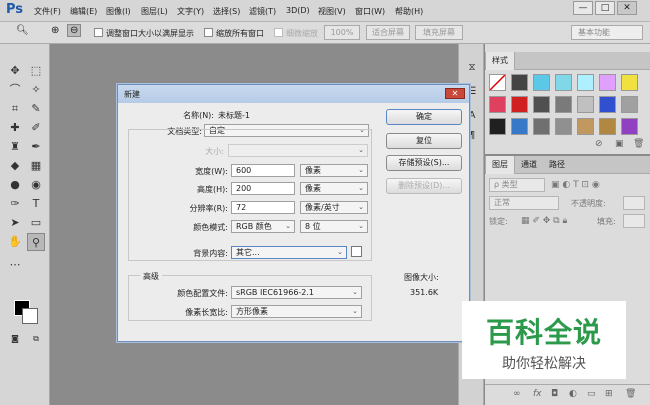 The image size is (650, 405). I want to click on pixel-aspect-select: 方形像素 ⌄, so click(296, 311).